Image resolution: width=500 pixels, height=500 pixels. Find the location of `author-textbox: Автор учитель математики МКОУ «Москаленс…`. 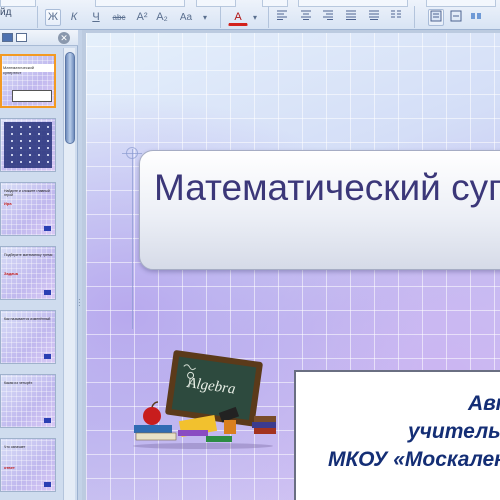

author-textbox: Автор учитель математики МКОУ «Москаленс… is located at coordinates (397, 435).